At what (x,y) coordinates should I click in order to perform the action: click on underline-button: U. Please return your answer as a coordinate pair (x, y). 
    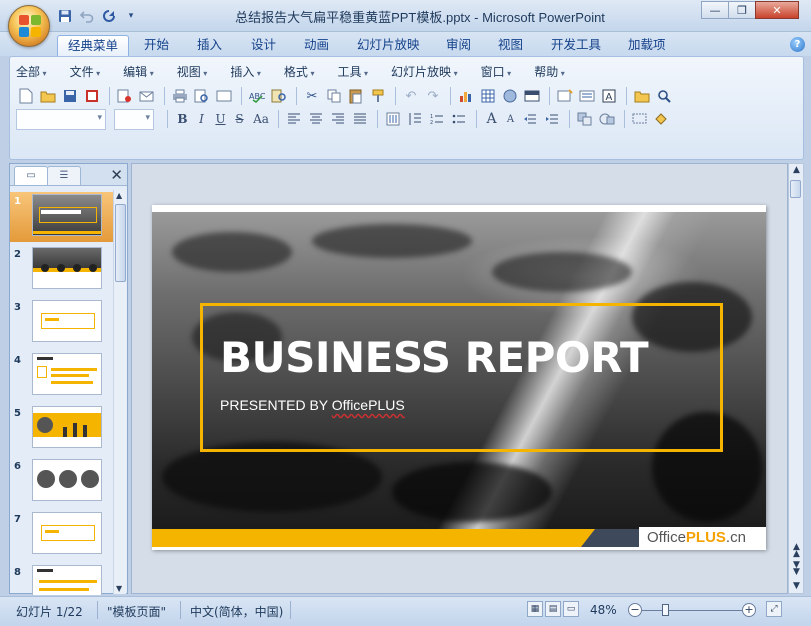
    Looking at the image, I should click on (220, 119).